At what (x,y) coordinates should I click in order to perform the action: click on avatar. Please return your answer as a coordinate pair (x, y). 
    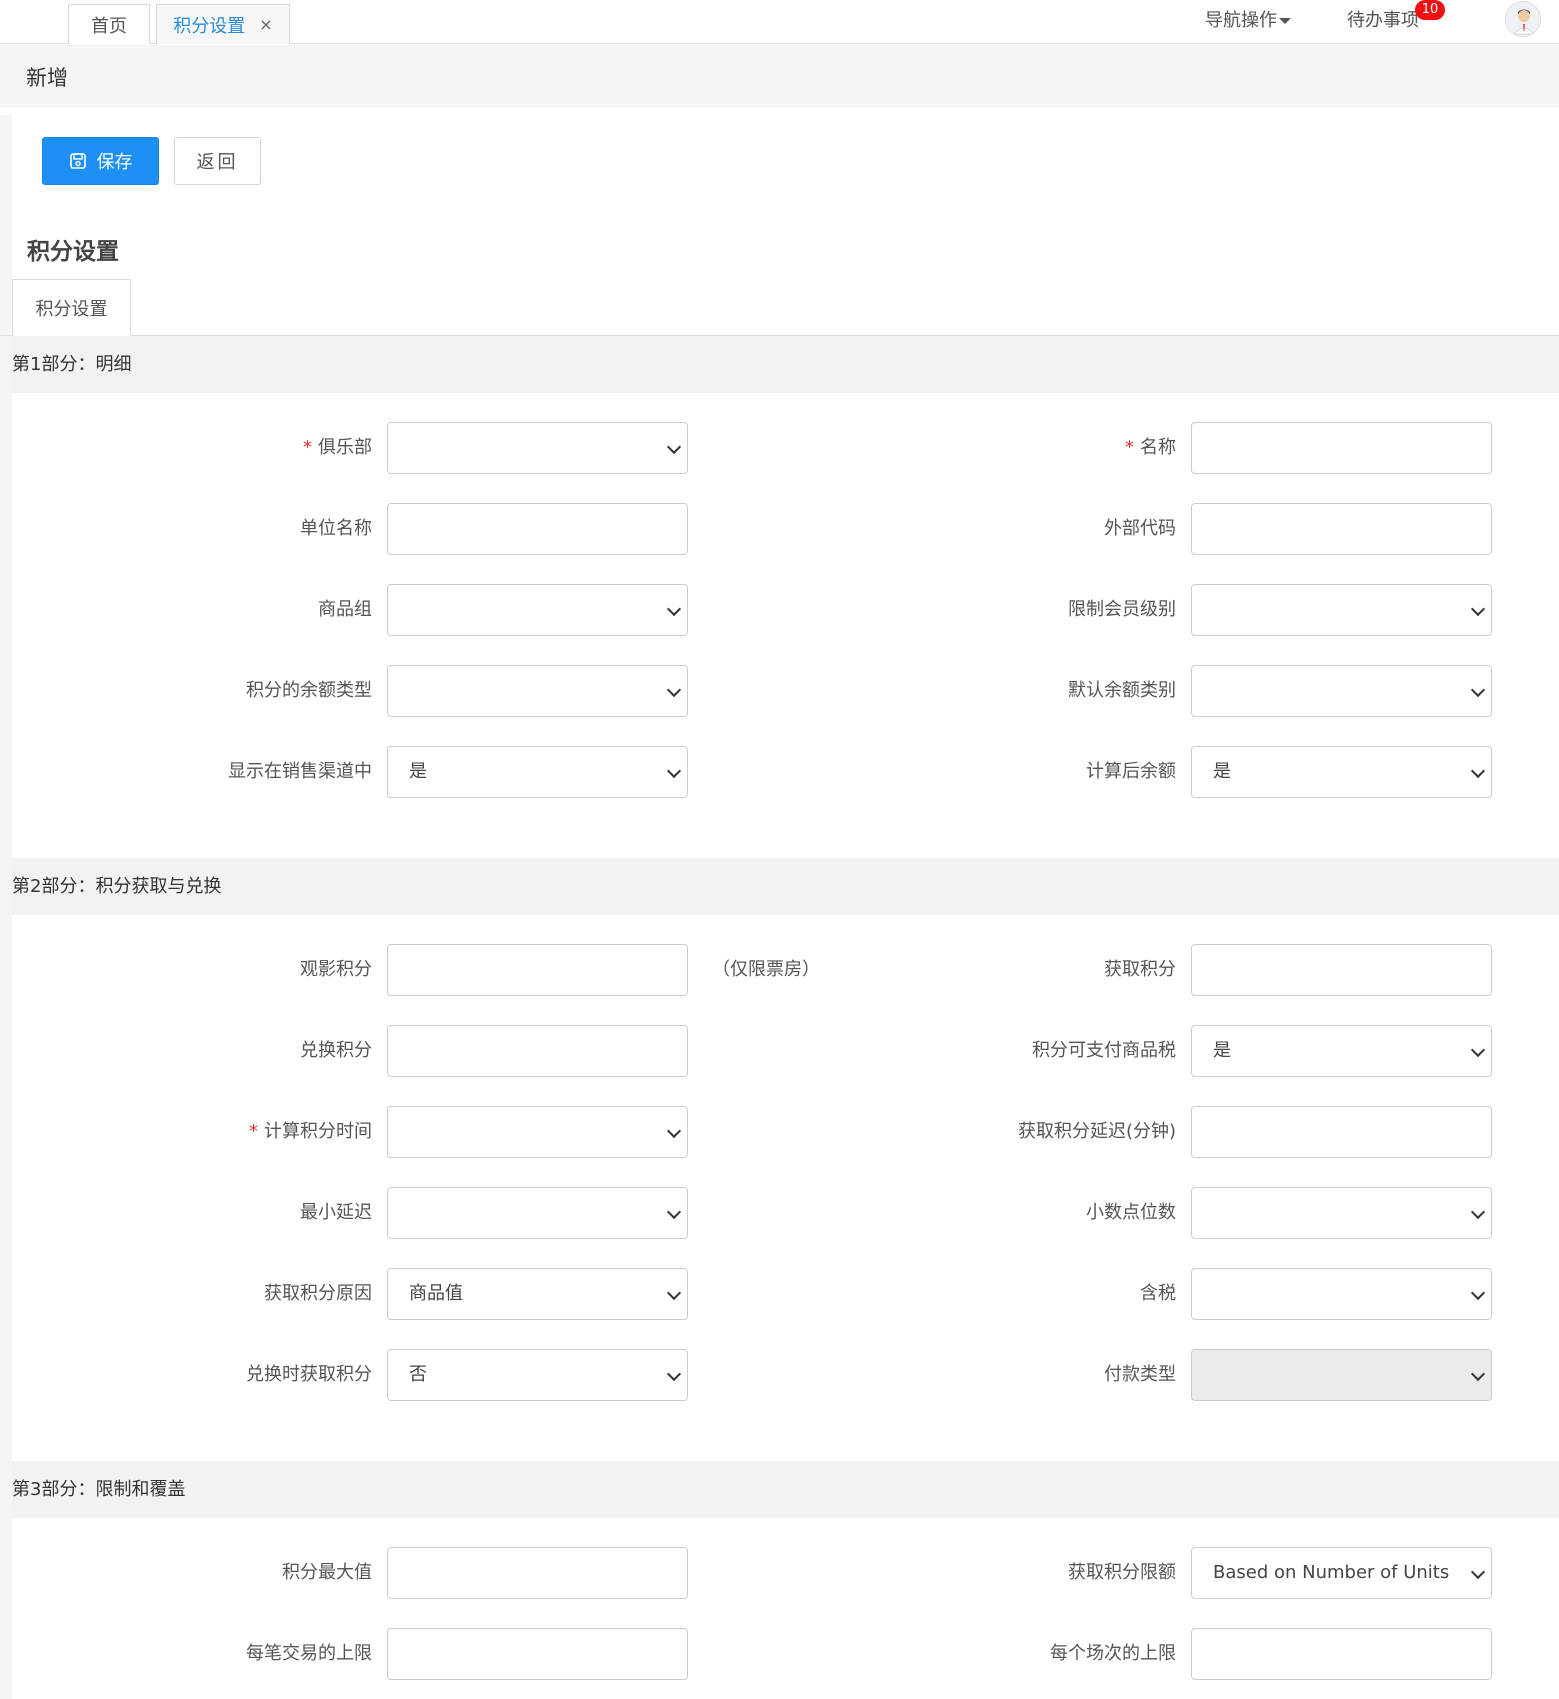
    Looking at the image, I should click on (1523, 19).